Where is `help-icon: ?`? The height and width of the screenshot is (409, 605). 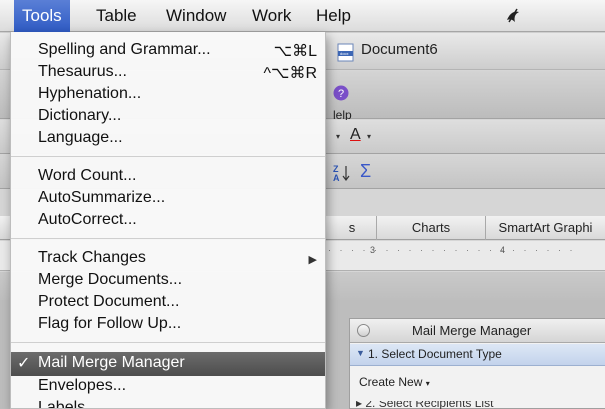 help-icon: ? is located at coordinates (341, 93).